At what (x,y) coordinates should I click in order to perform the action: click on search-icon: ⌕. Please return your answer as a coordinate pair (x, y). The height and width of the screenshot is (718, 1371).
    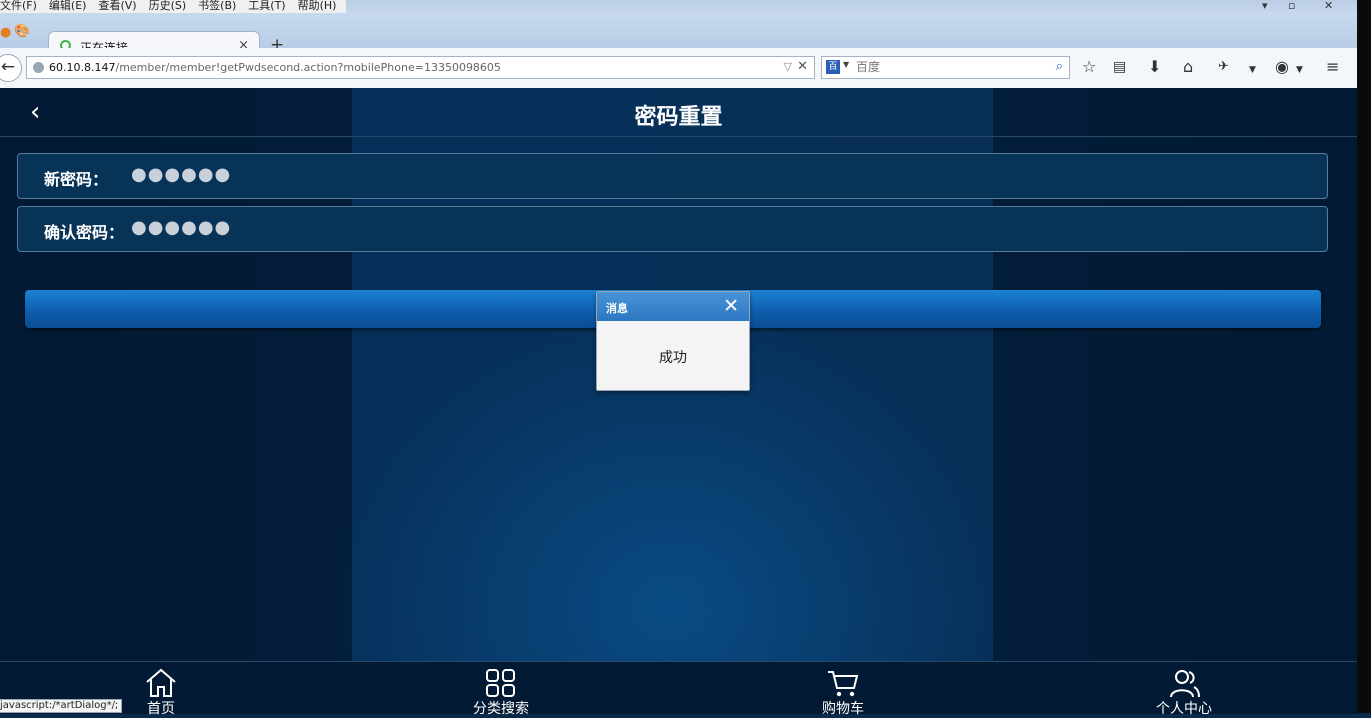
    Looking at the image, I should click on (1059, 66).